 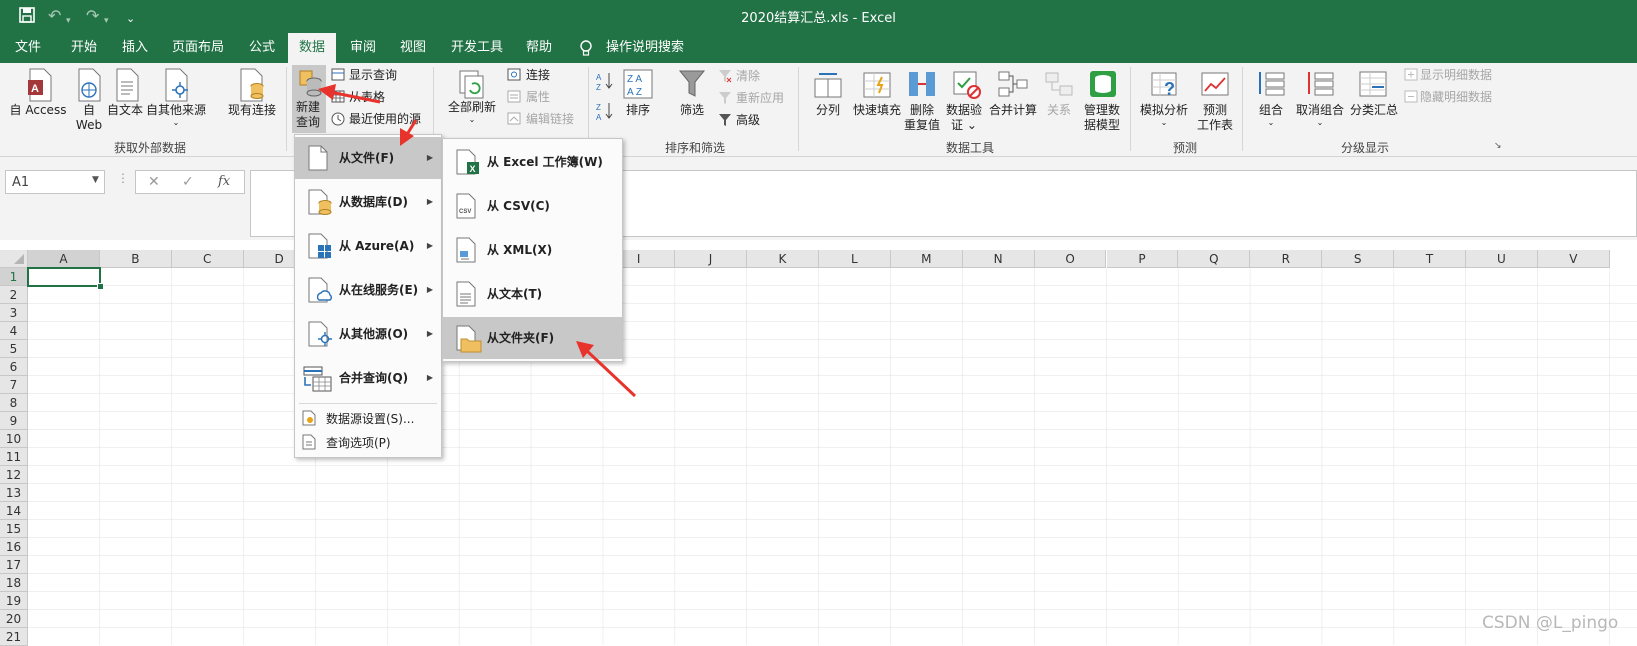 What do you see at coordinates (477, 241) in the screenshot?
I see `annotation-arrows` at bounding box center [477, 241].